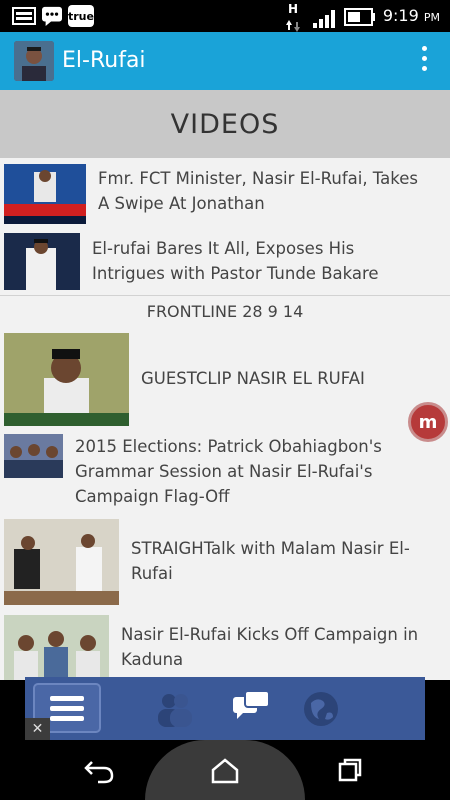  I want to click on chat-notification-icon, so click(52, 16).